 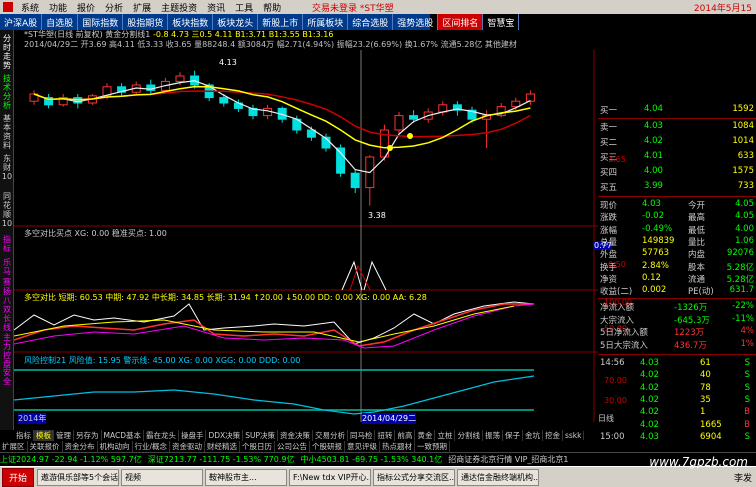 What do you see at coordinates (18, 477) in the screenshot?
I see `start-button: 开始` at bounding box center [18, 477].